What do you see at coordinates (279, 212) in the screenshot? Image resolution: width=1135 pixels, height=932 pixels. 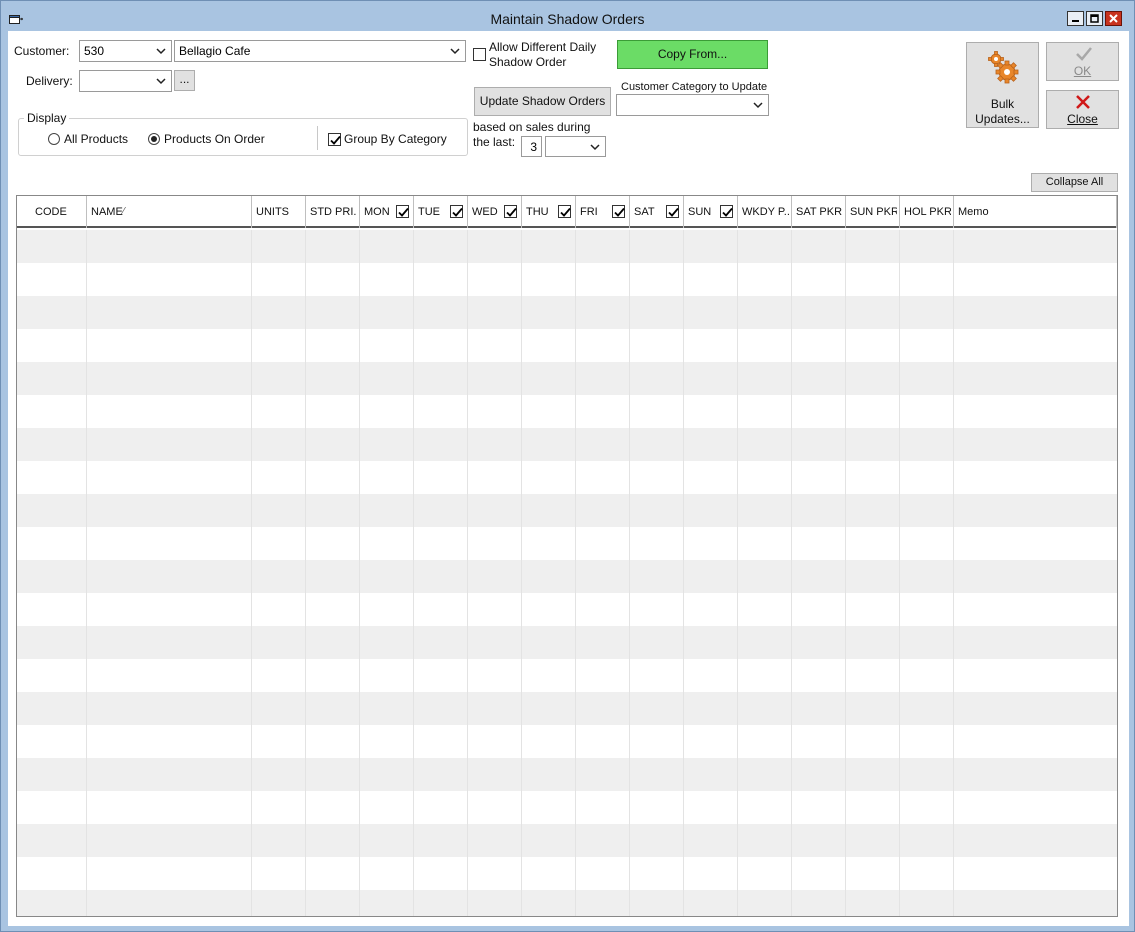 I see `column-header-units: UNITS` at bounding box center [279, 212].